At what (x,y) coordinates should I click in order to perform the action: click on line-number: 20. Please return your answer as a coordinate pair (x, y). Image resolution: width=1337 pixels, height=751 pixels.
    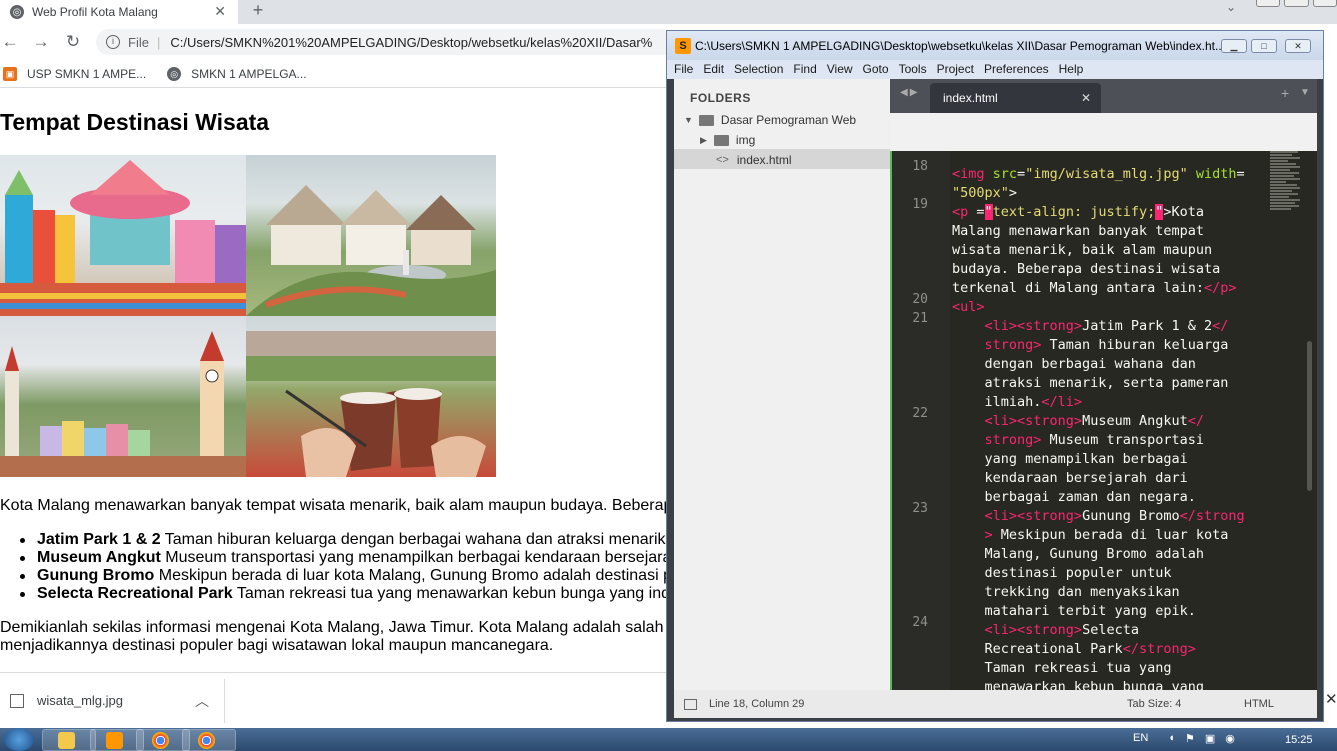
    Looking at the image, I should click on (920, 299).